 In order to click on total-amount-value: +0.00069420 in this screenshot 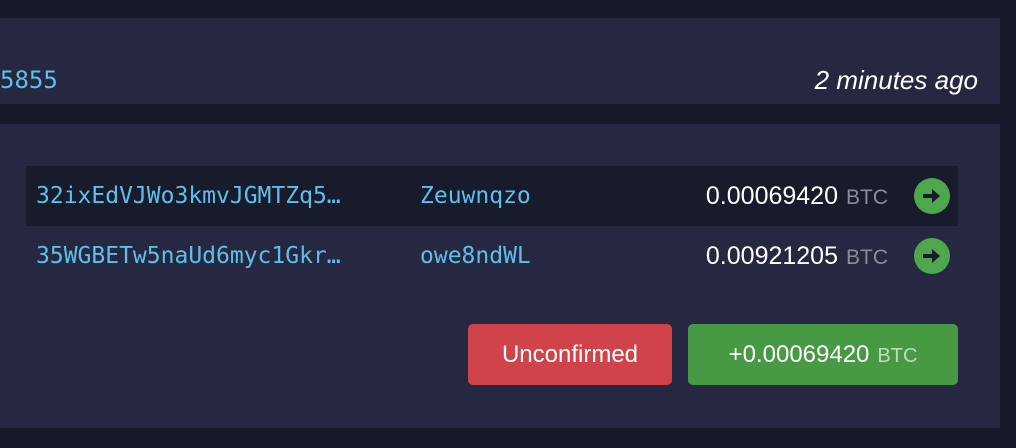, I will do `click(799, 354)`.